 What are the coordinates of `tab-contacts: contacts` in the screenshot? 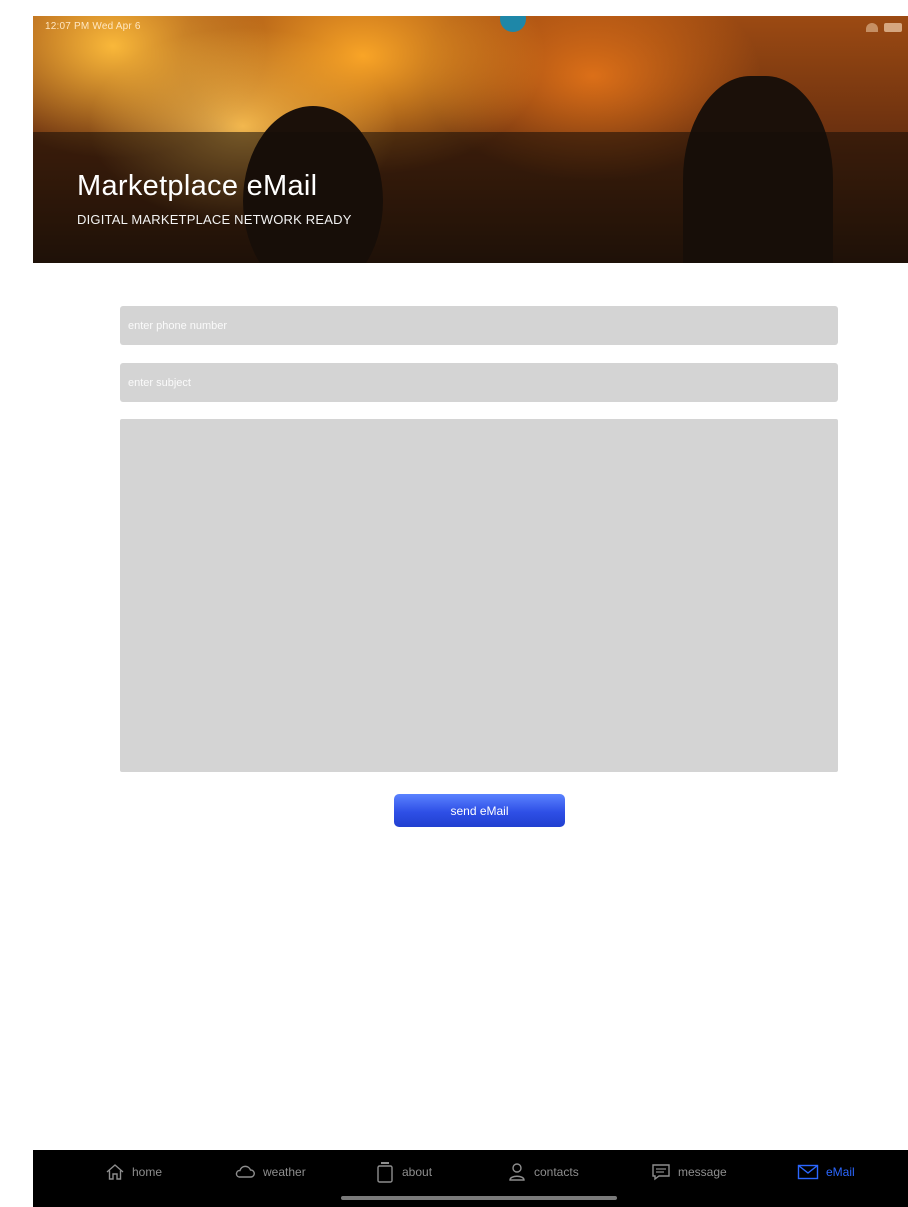 It's located at (543, 1172).